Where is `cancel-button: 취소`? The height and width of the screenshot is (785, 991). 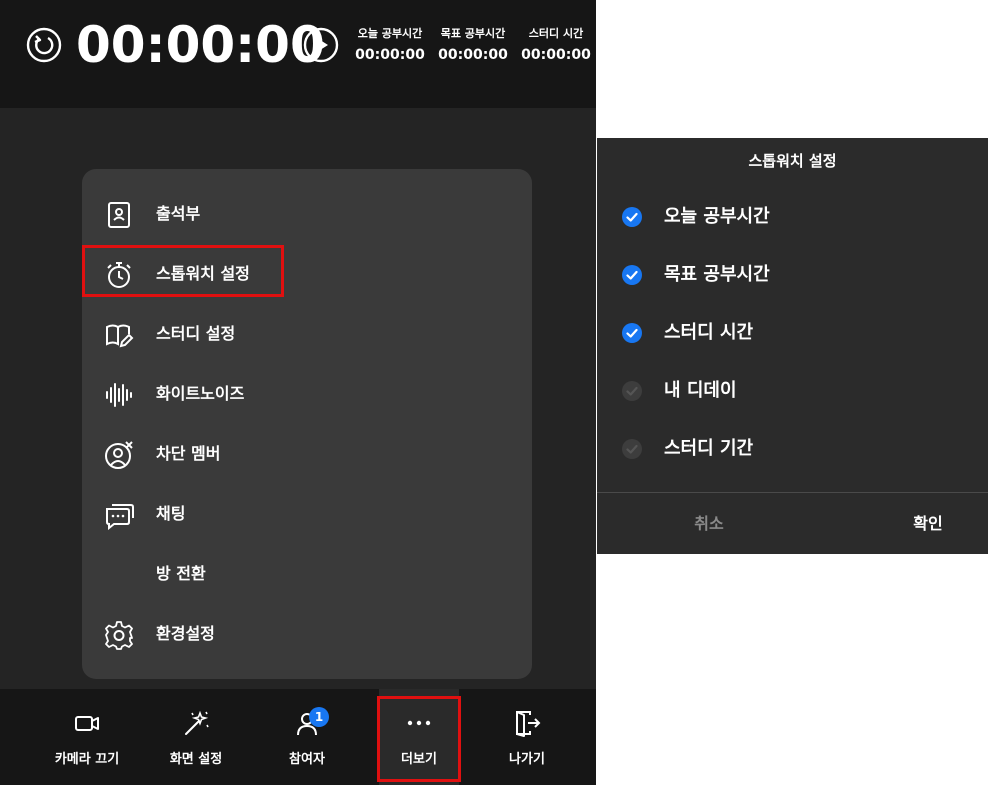 cancel-button: 취소 is located at coordinates (709, 523).